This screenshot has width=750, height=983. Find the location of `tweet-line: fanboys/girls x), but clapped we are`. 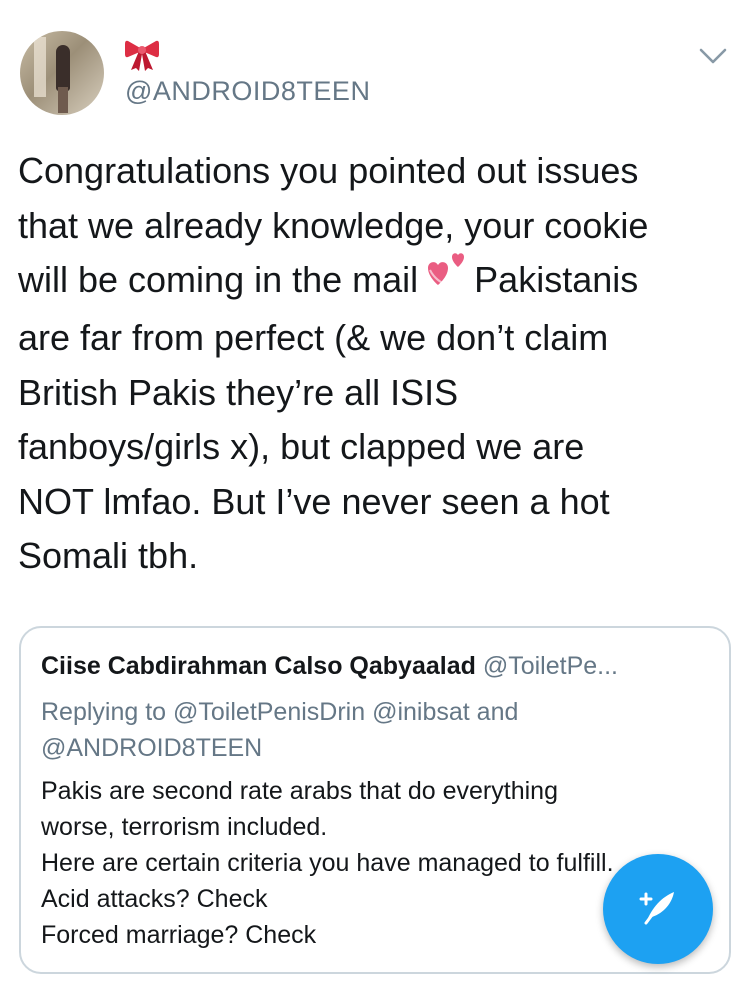

tweet-line: fanboys/girls x), but clapped we are is located at coordinates (301, 447).